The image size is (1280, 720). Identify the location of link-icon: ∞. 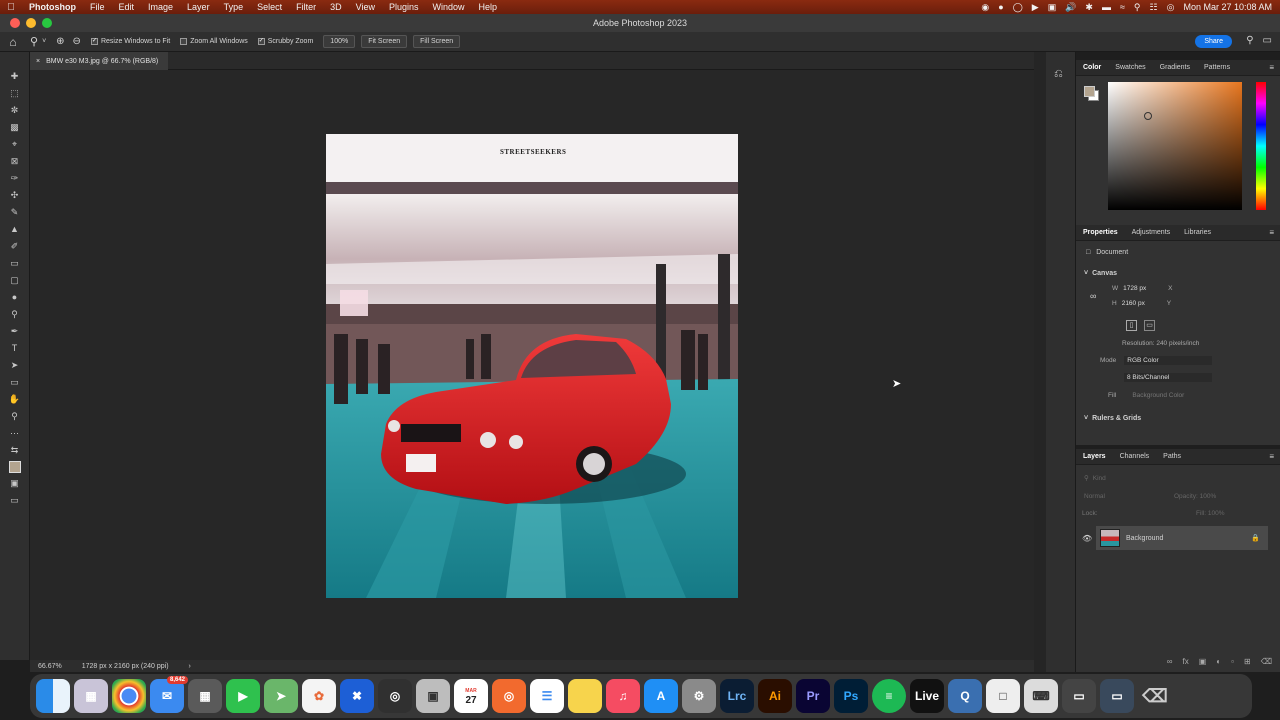
(1093, 296).